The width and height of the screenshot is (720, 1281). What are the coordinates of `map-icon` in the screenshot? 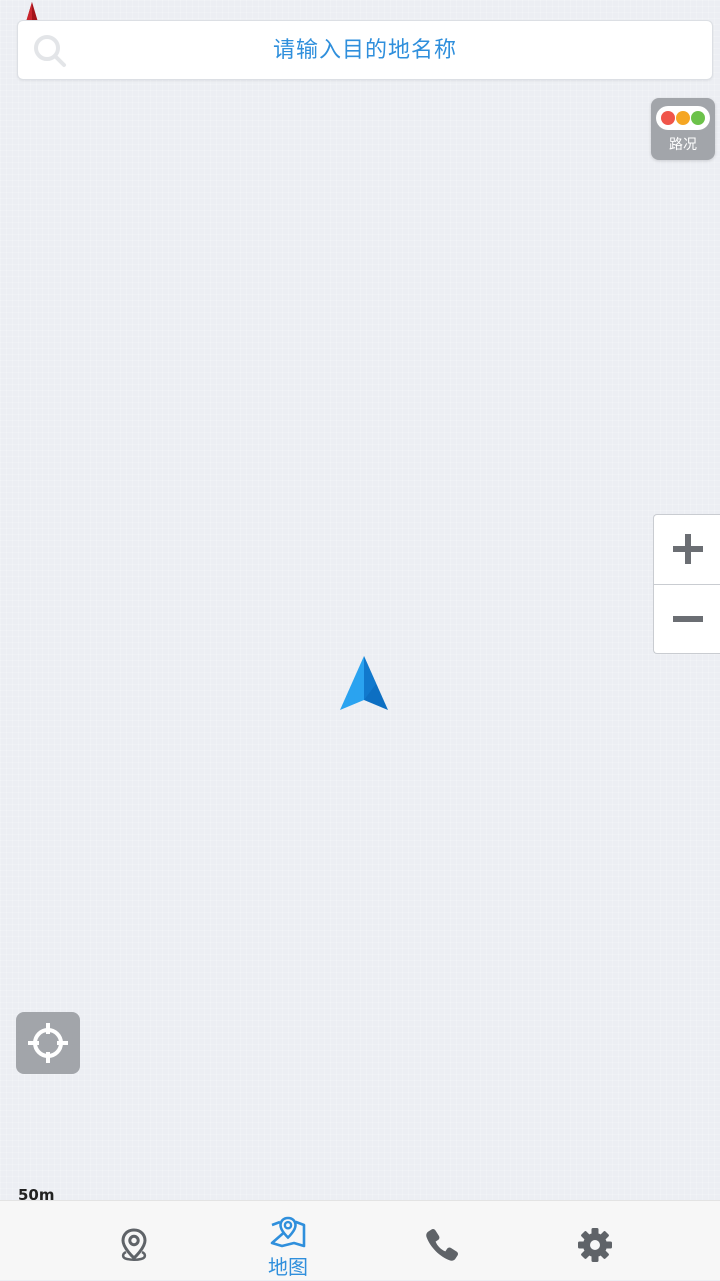 It's located at (288, 1232).